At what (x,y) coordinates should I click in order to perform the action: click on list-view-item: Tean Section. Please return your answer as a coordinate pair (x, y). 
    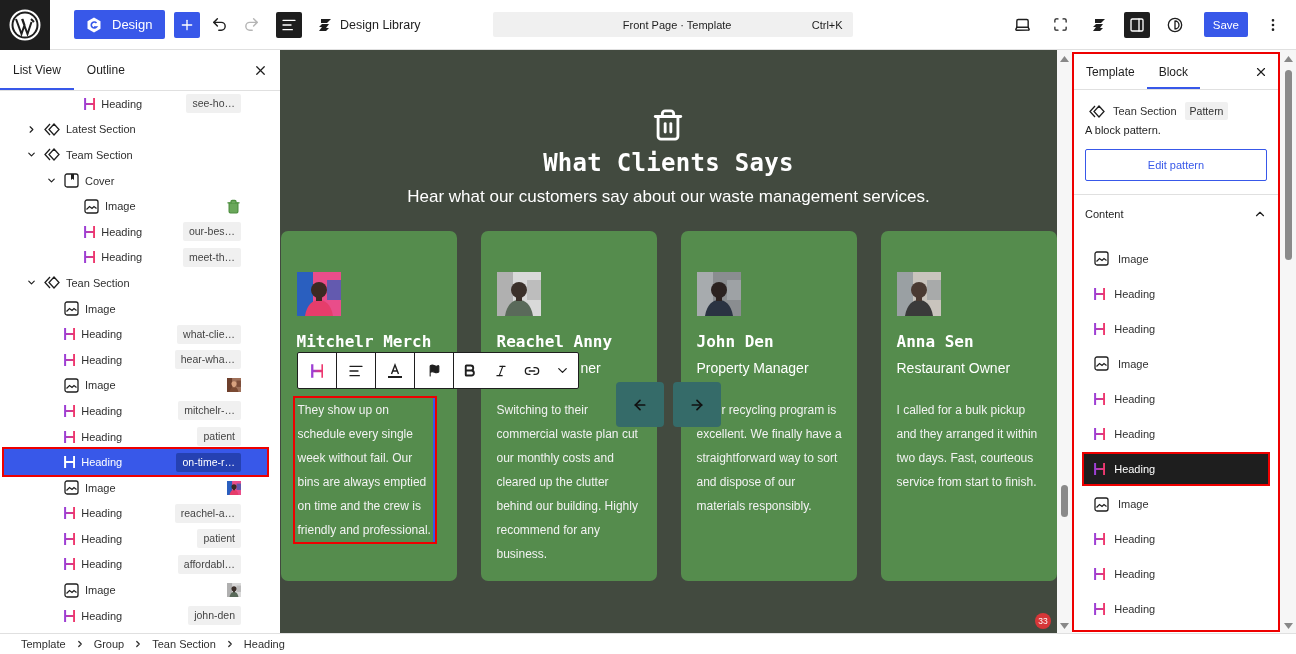
    Looking at the image, I should click on (135, 283).